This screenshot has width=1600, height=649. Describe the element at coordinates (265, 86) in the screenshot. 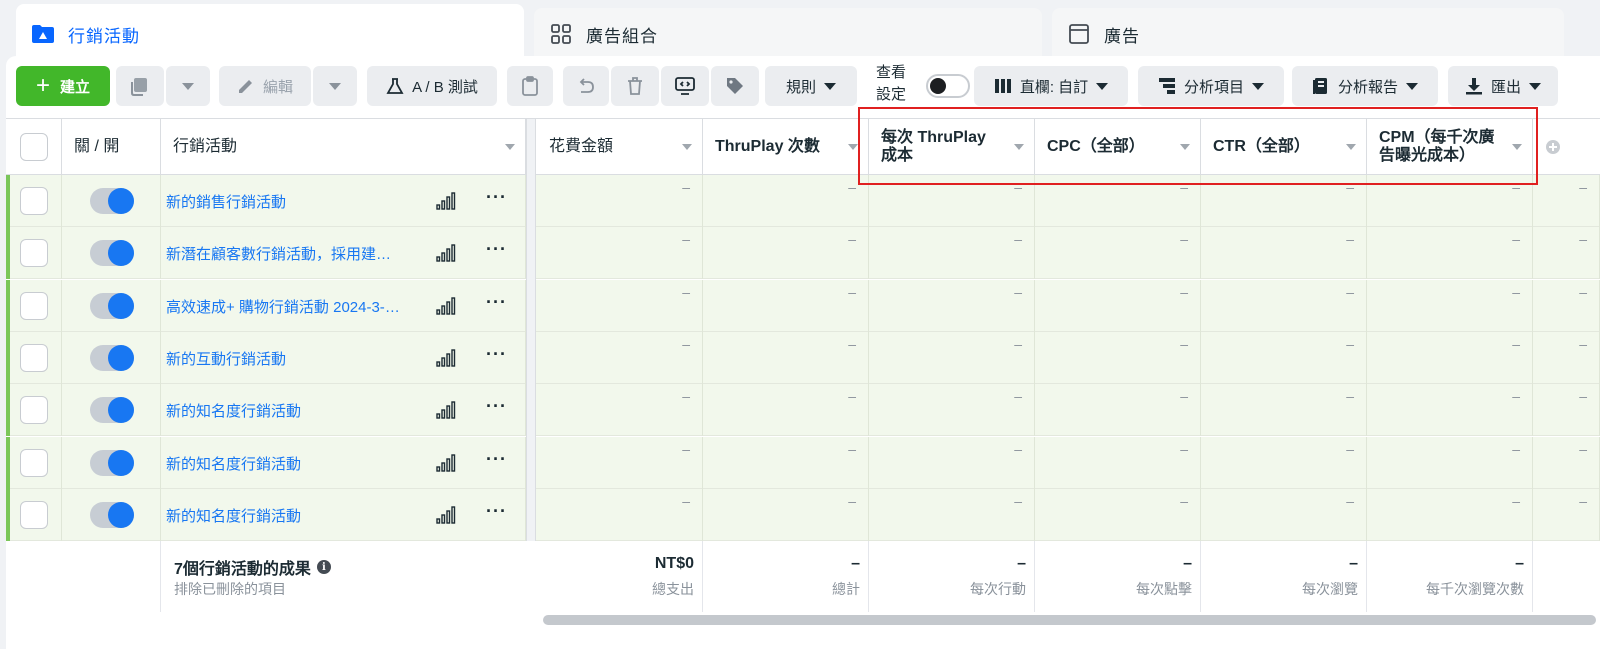

I see `edit-button: 編輯` at that location.